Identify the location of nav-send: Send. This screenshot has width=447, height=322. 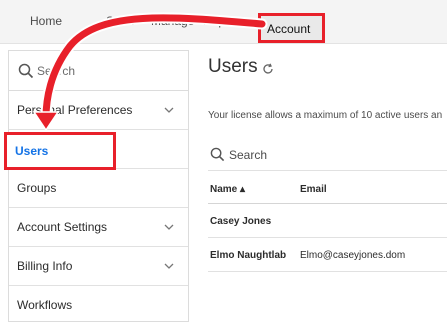
(120, 21).